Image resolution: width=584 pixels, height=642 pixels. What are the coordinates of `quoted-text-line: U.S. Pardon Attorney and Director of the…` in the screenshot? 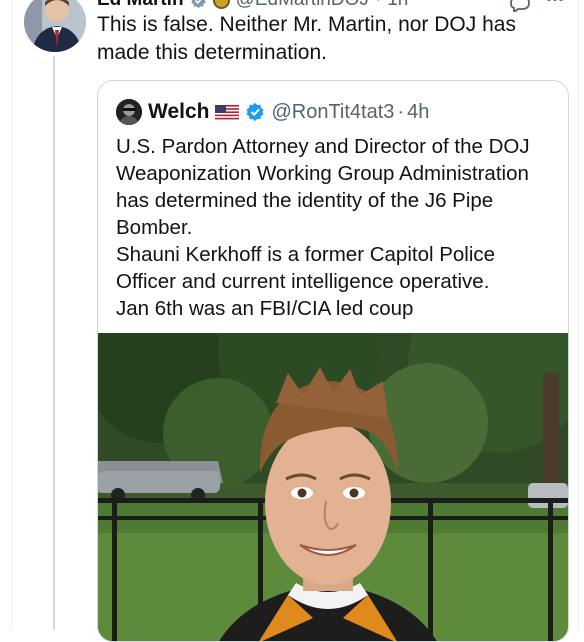 It's located at (323, 146).